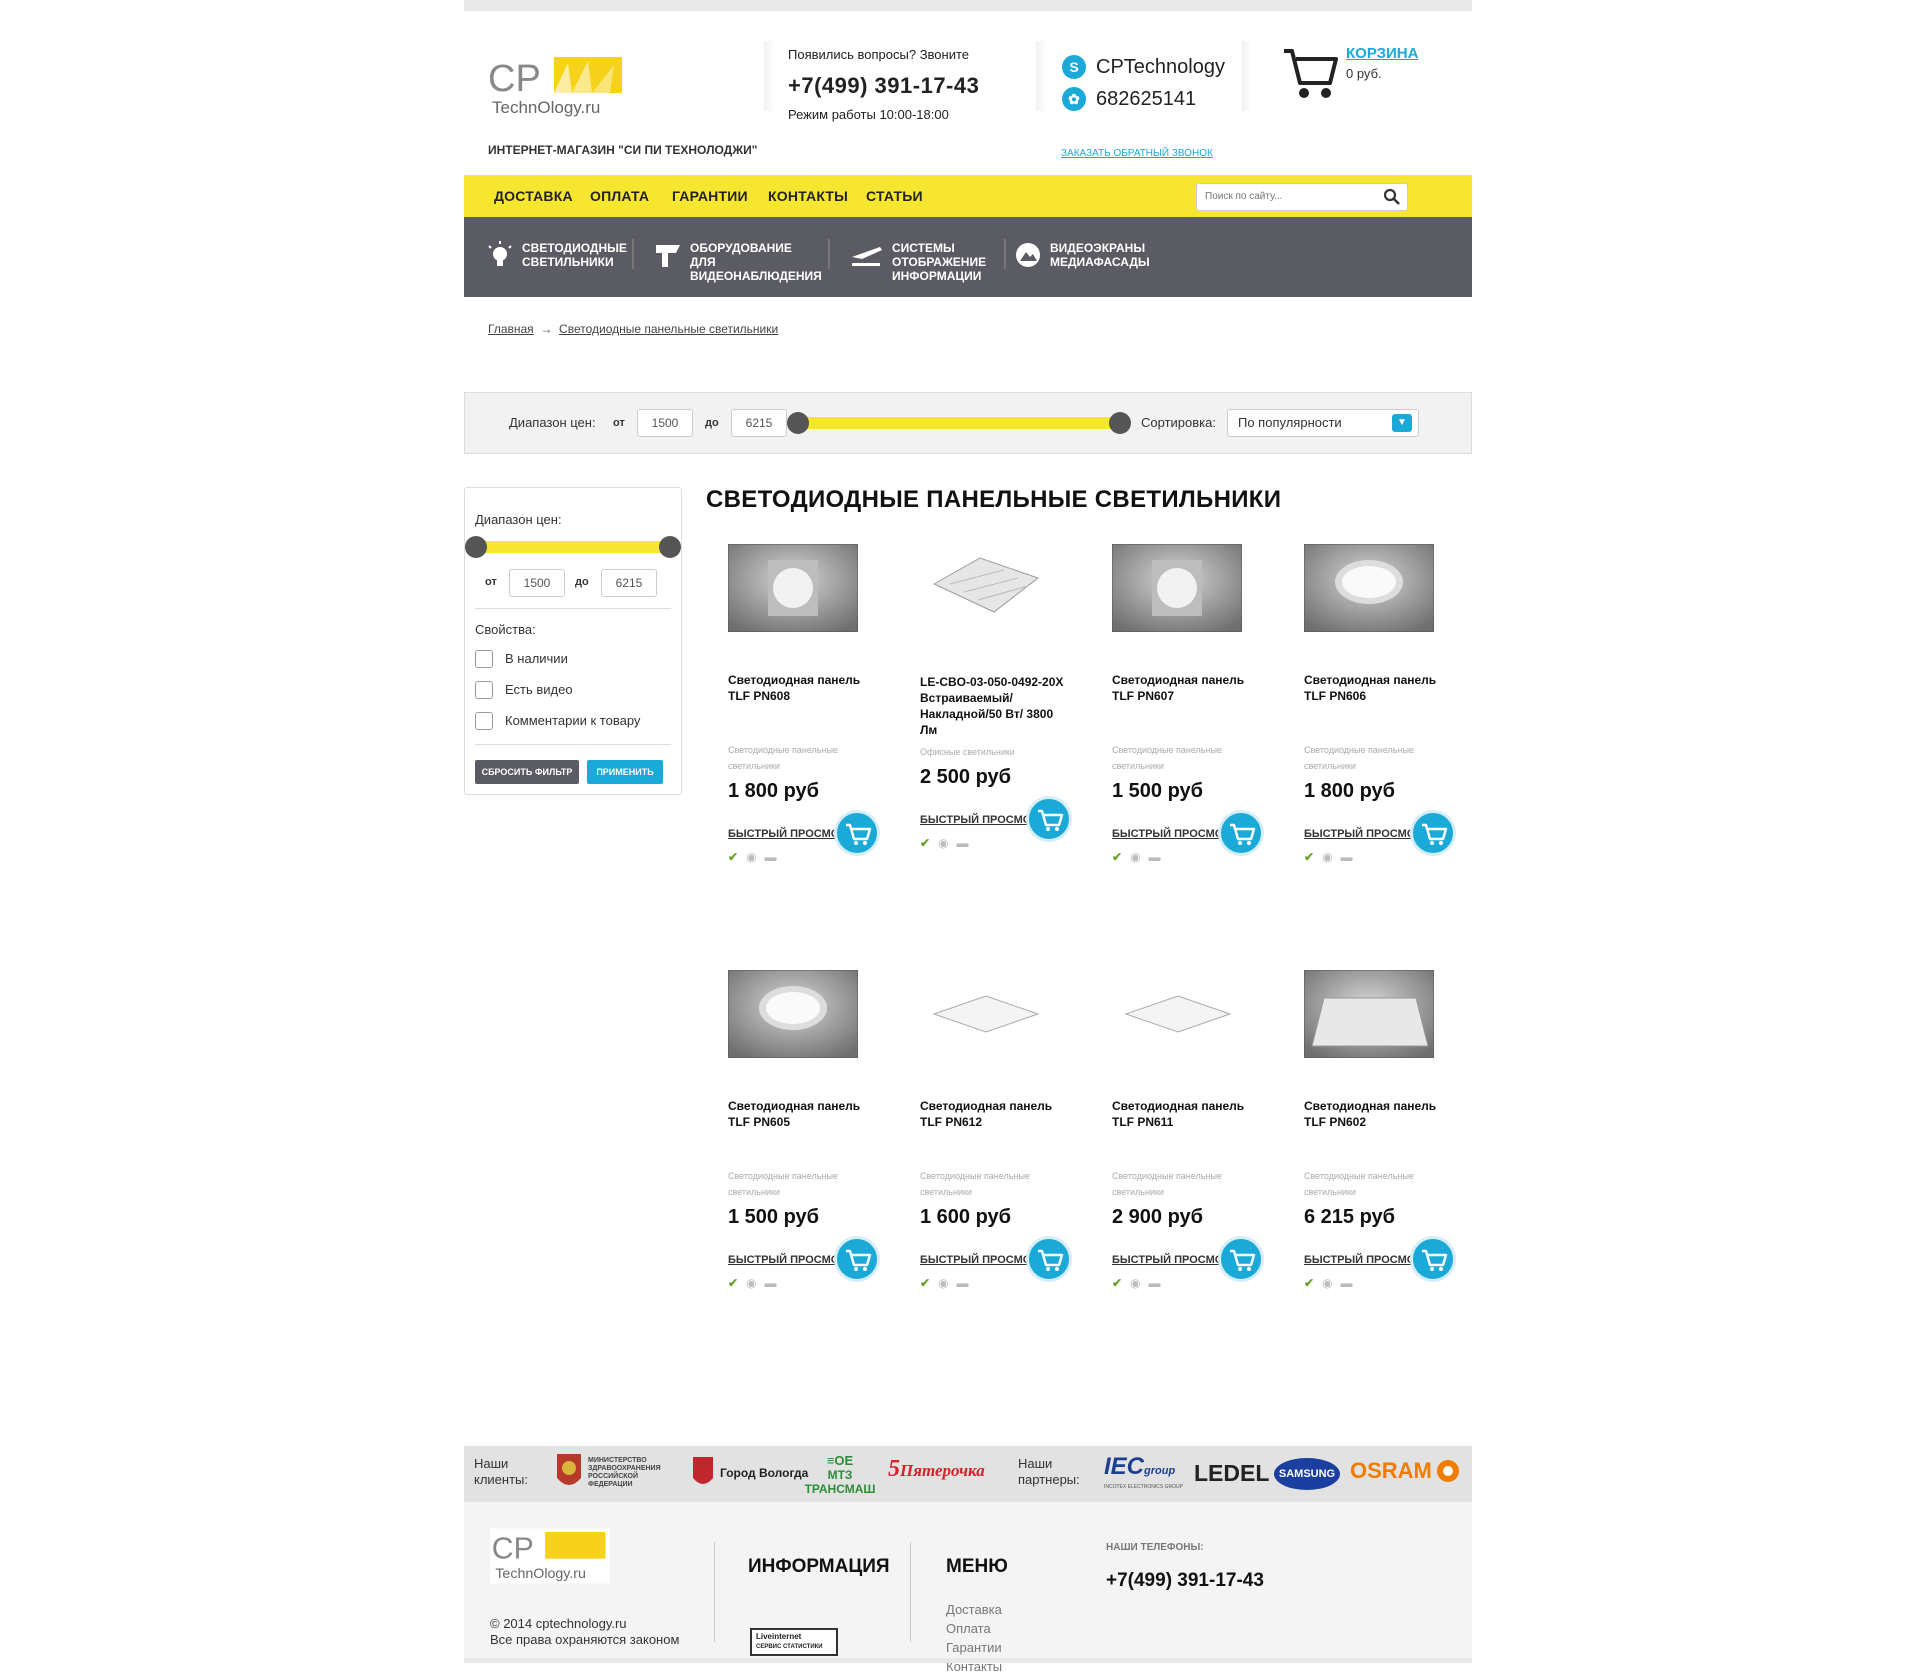  I want to click on footer-logo: CP TechnOlogy.ru, so click(550, 1556).